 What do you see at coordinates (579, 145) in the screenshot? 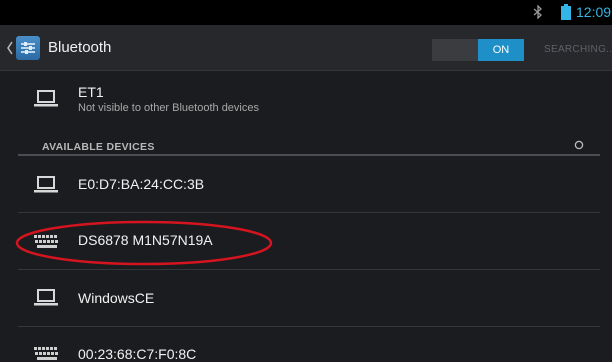
I see `searching-spinner-icon` at bounding box center [579, 145].